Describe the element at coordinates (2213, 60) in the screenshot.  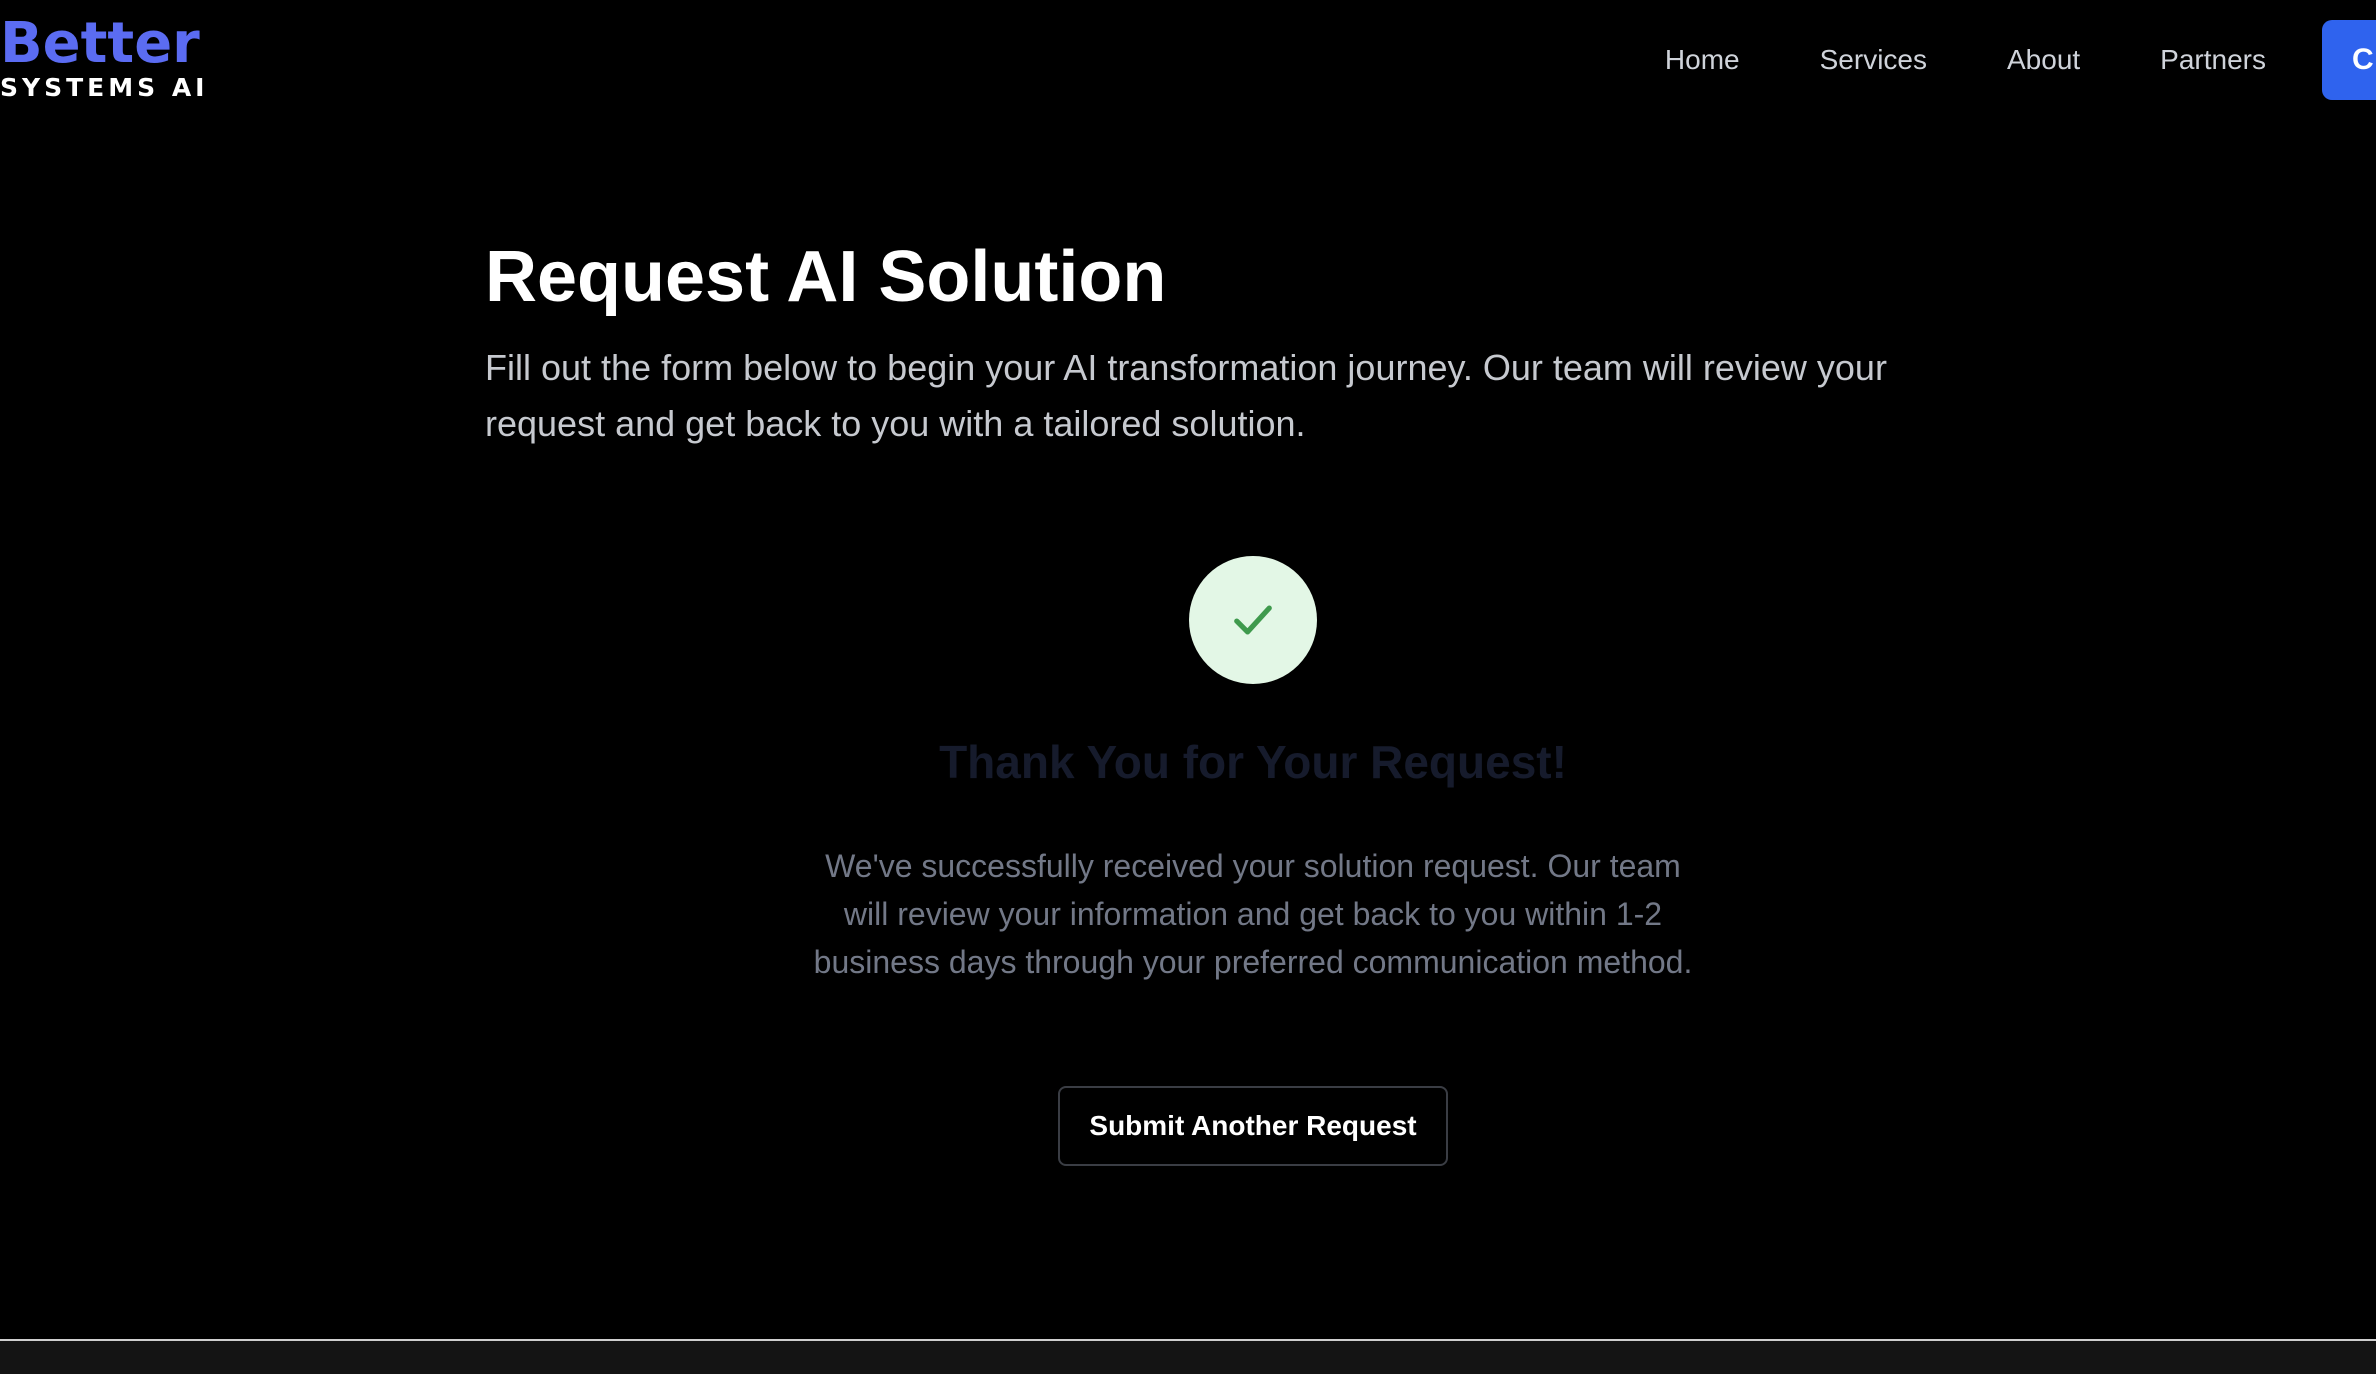
I see `nav-item-partners: Partners` at that location.